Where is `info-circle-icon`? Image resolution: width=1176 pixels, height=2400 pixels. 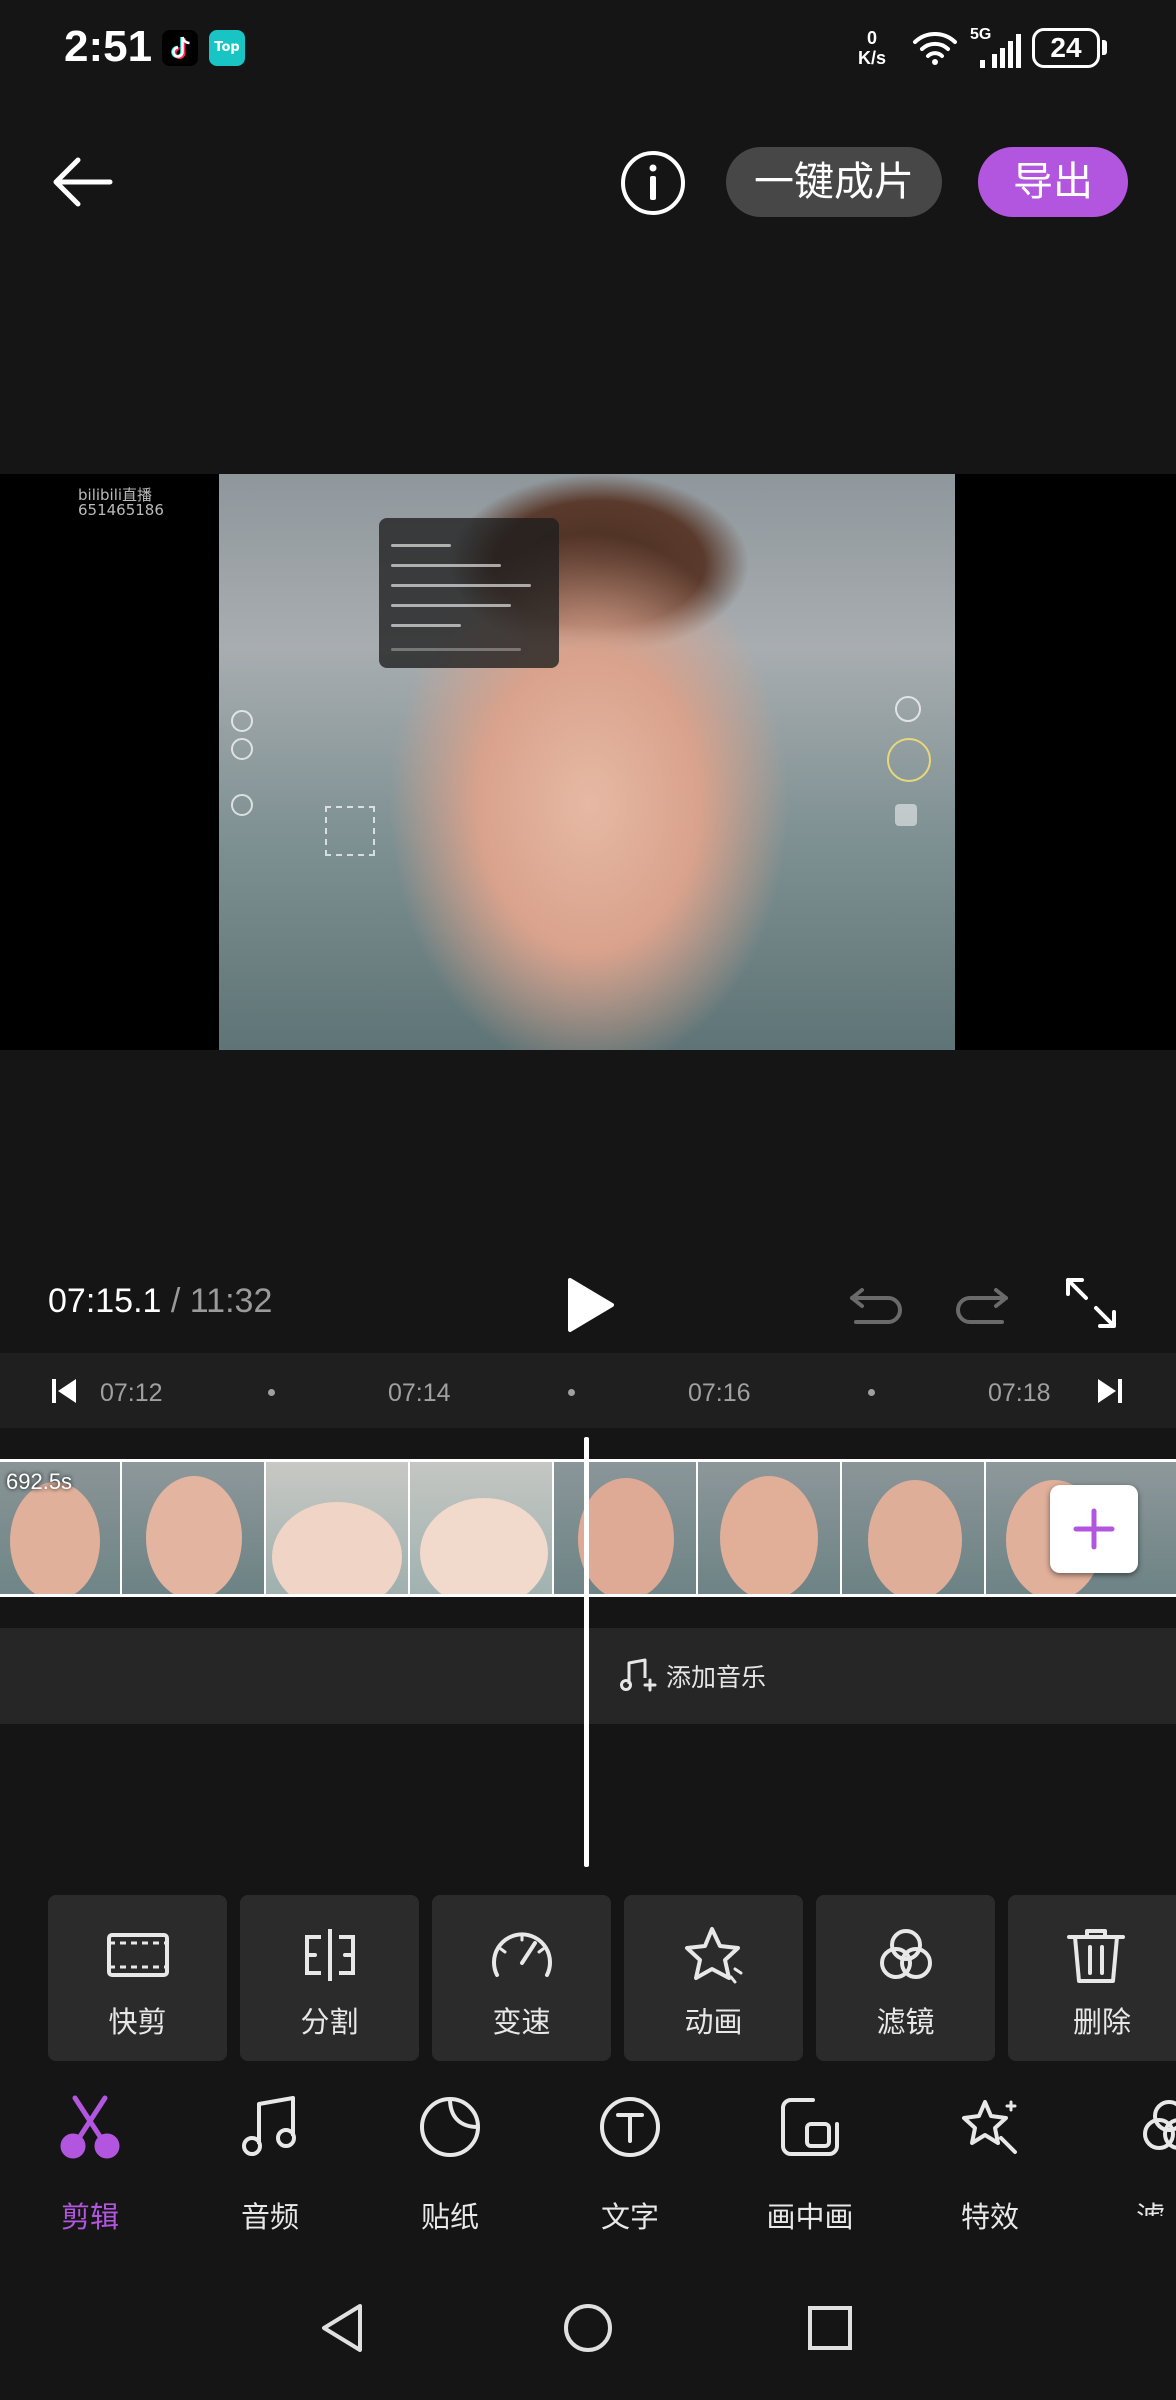 info-circle-icon is located at coordinates (653, 183).